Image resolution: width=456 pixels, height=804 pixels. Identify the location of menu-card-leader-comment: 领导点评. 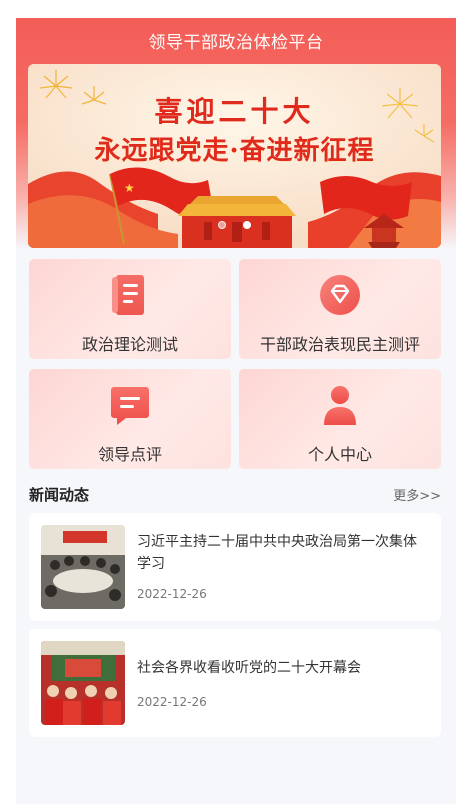
(130, 419).